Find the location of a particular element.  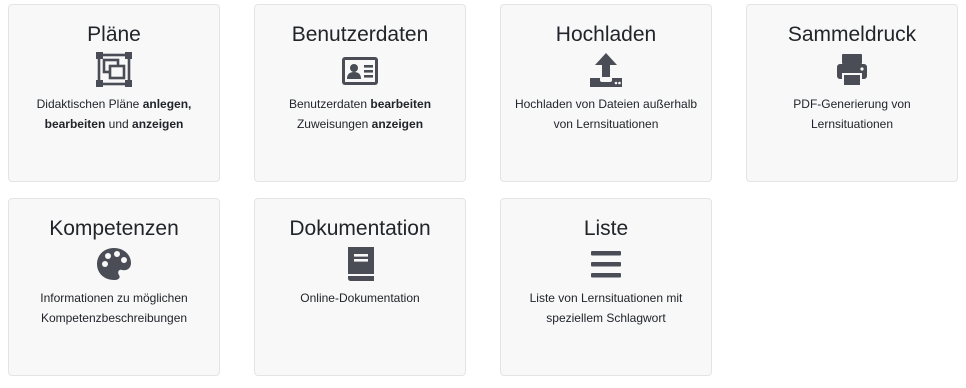

print-icon is located at coordinates (852, 70).